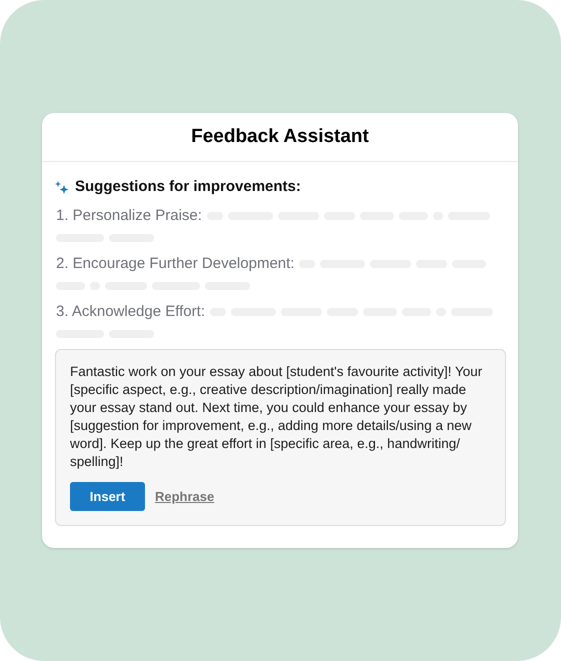 The image size is (561, 661). Describe the element at coordinates (188, 187) in the screenshot. I see `section-heading: Suggestions for improvements:` at that location.